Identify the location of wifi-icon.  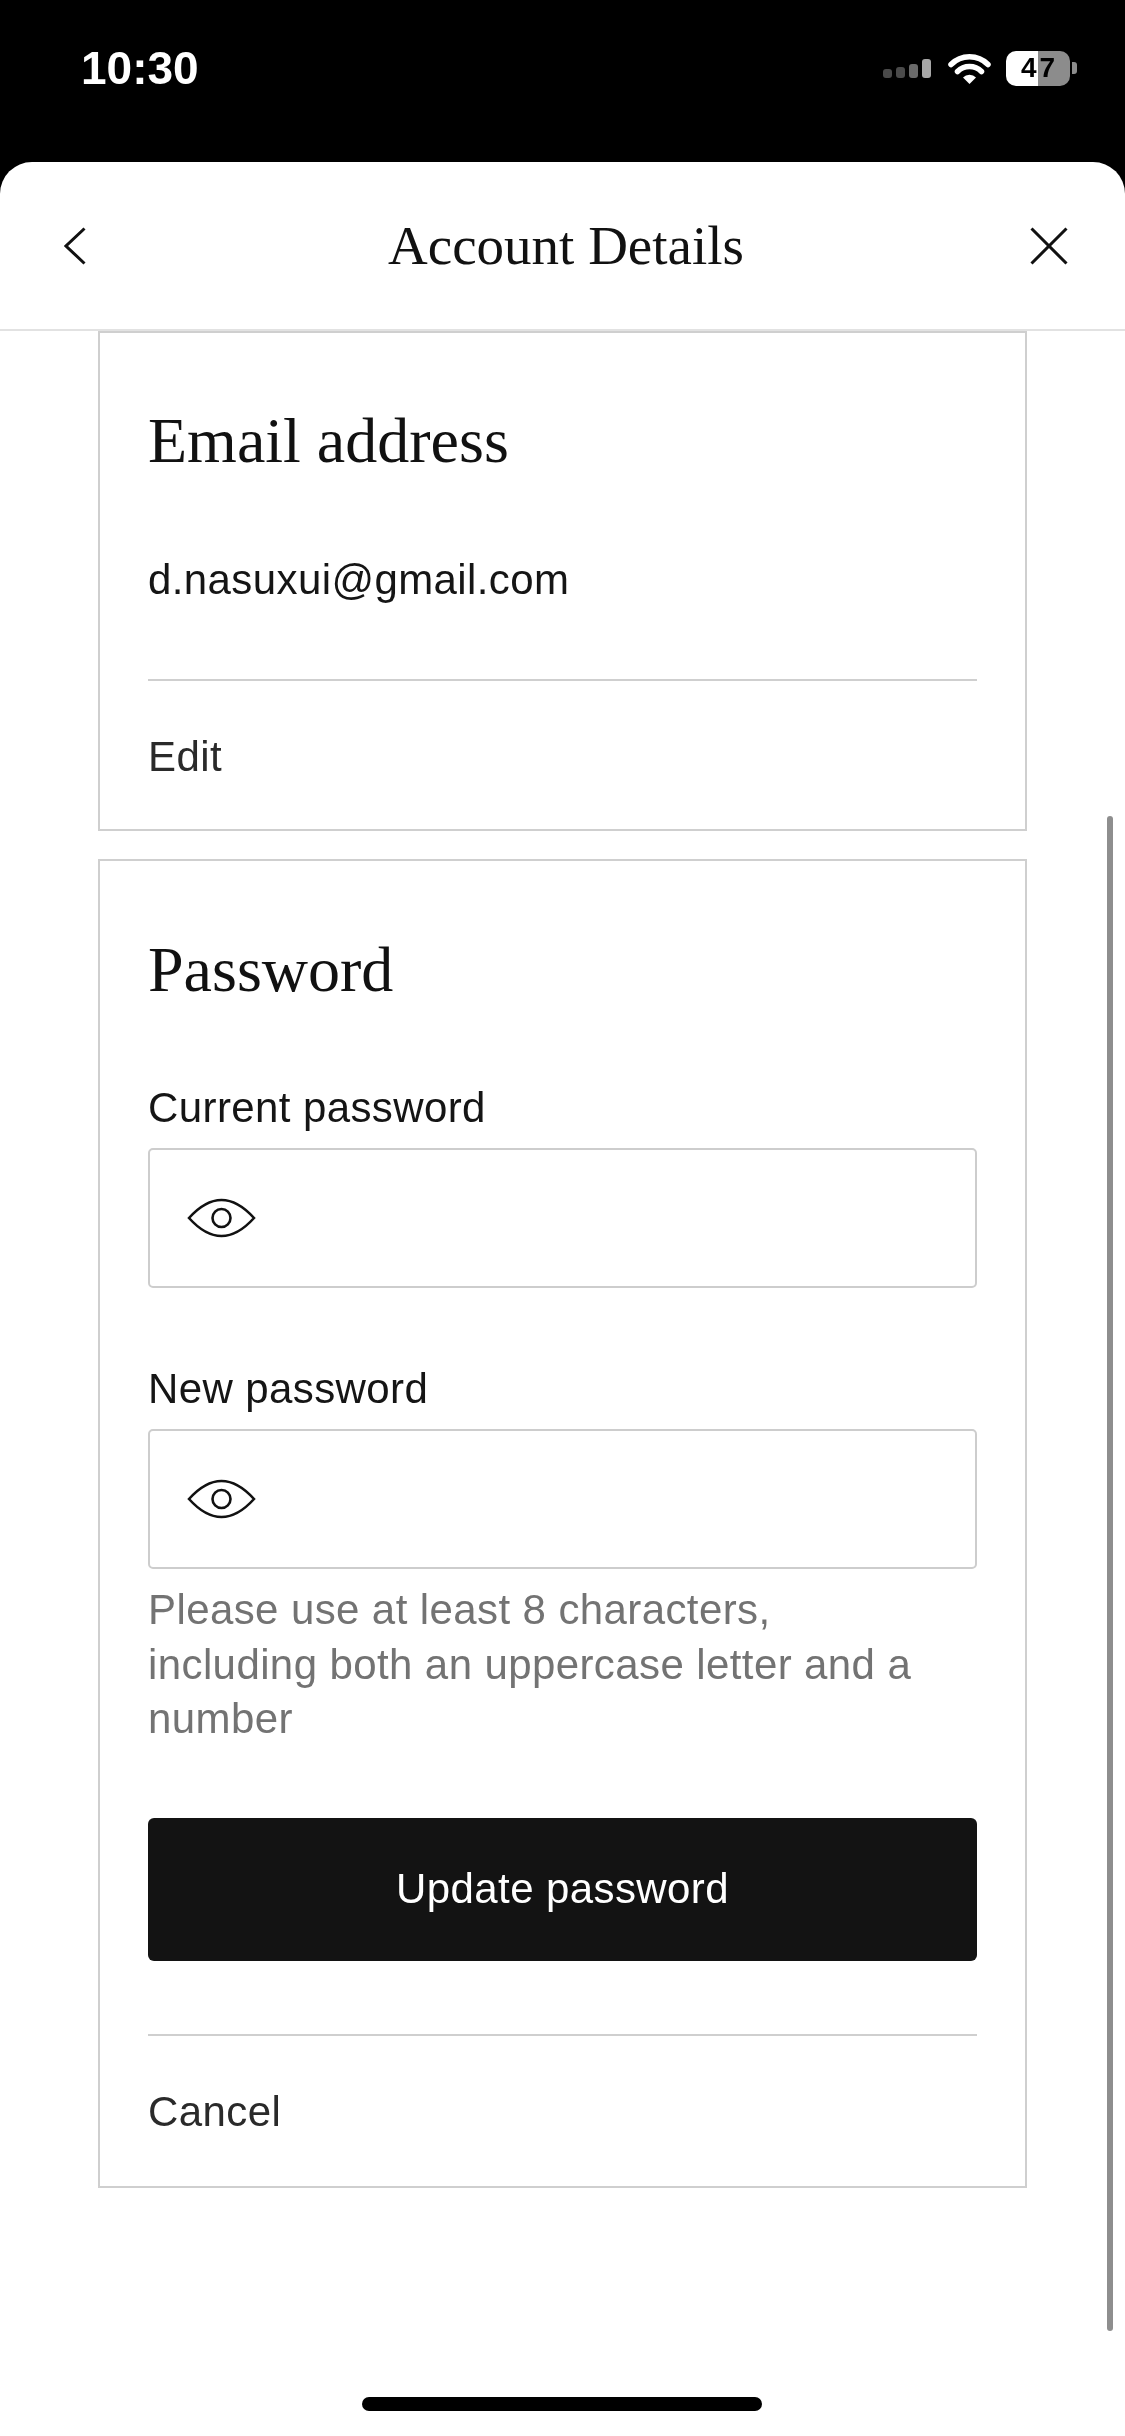
(969, 68).